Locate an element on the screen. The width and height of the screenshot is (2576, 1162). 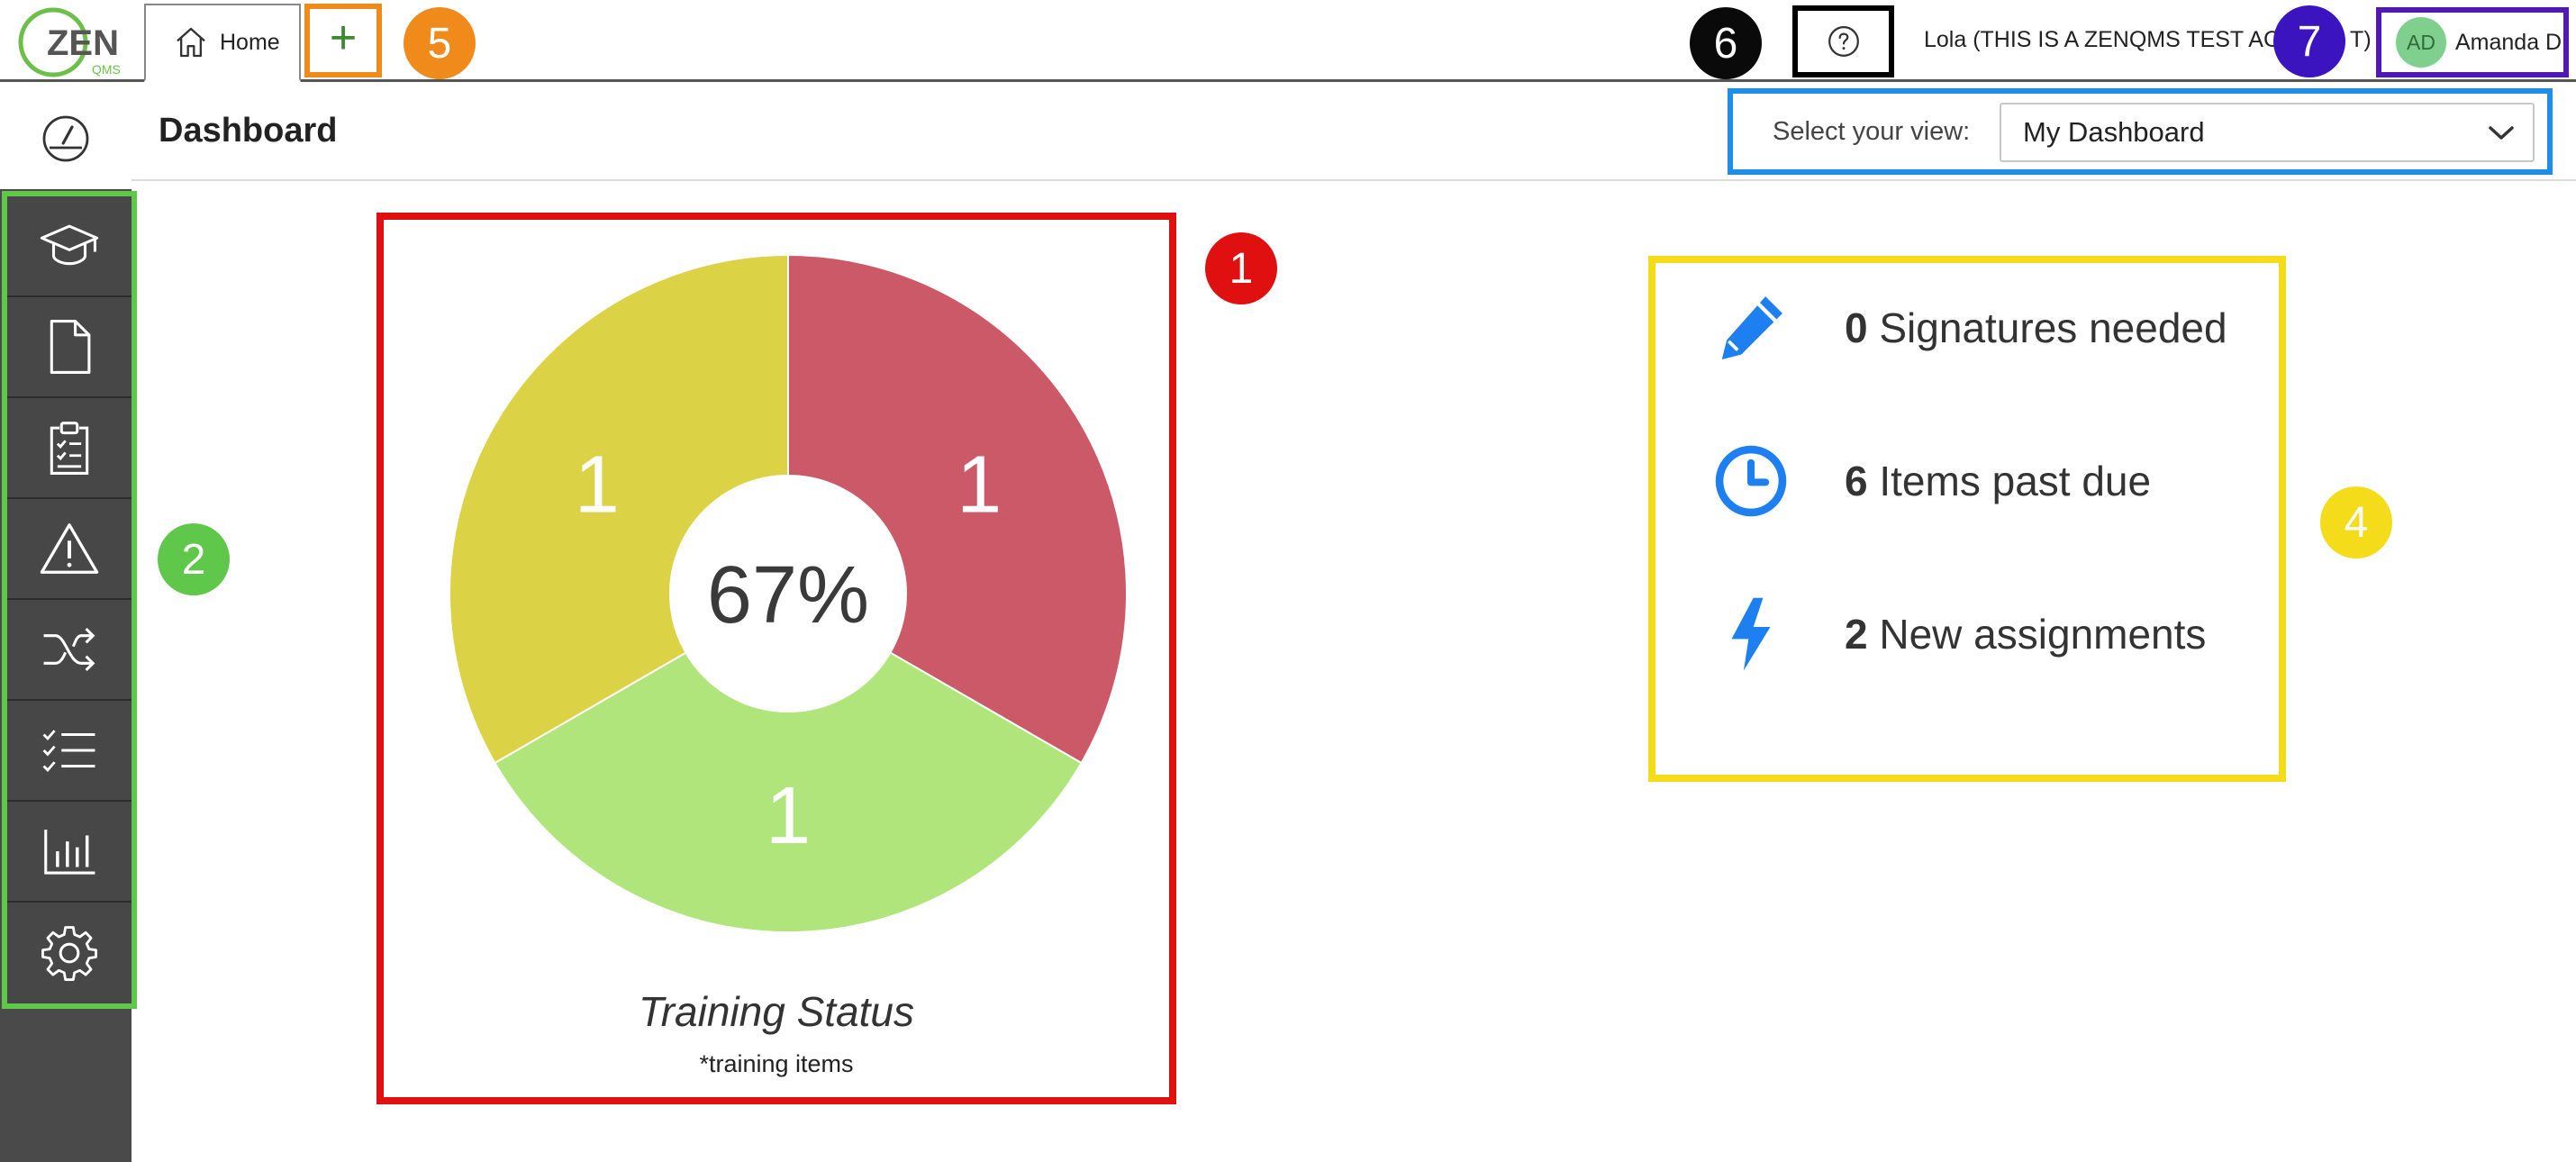
callout-2: 2 is located at coordinates (194, 559).